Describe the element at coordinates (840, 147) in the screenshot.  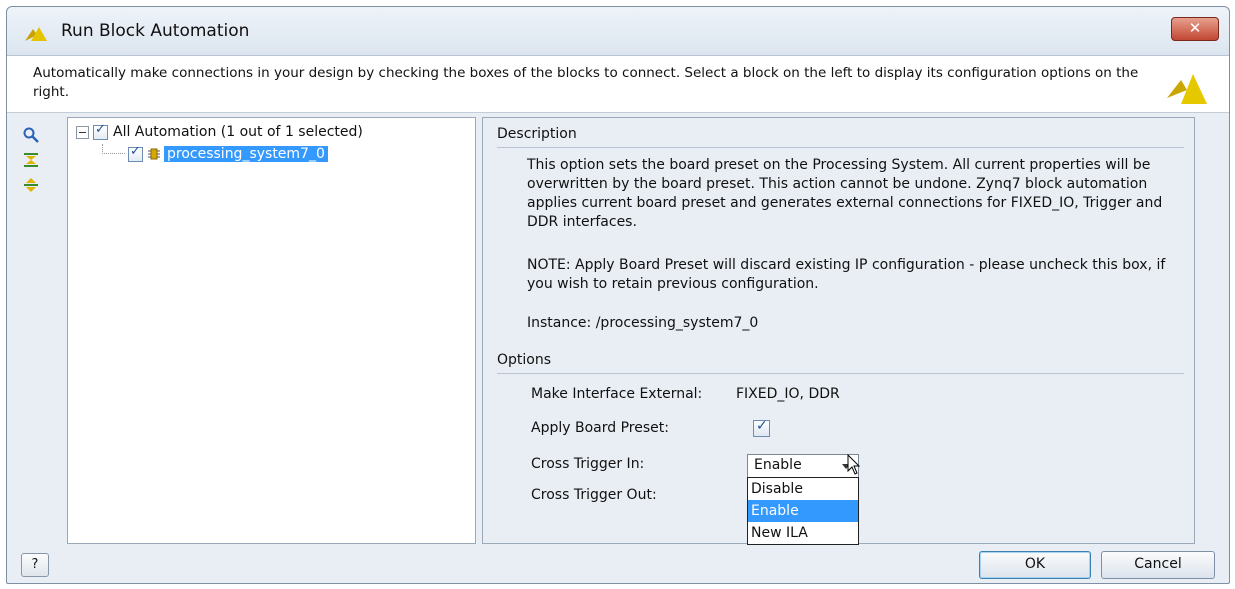
I see `description-divider` at that location.